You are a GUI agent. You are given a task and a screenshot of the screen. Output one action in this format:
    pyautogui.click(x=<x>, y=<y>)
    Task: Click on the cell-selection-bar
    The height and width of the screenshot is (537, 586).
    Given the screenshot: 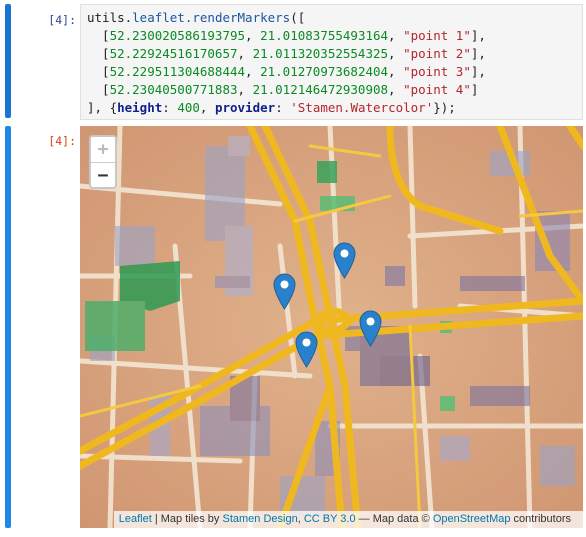 What is the action you would take?
    pyautogui.click(x=8, y=61)
    